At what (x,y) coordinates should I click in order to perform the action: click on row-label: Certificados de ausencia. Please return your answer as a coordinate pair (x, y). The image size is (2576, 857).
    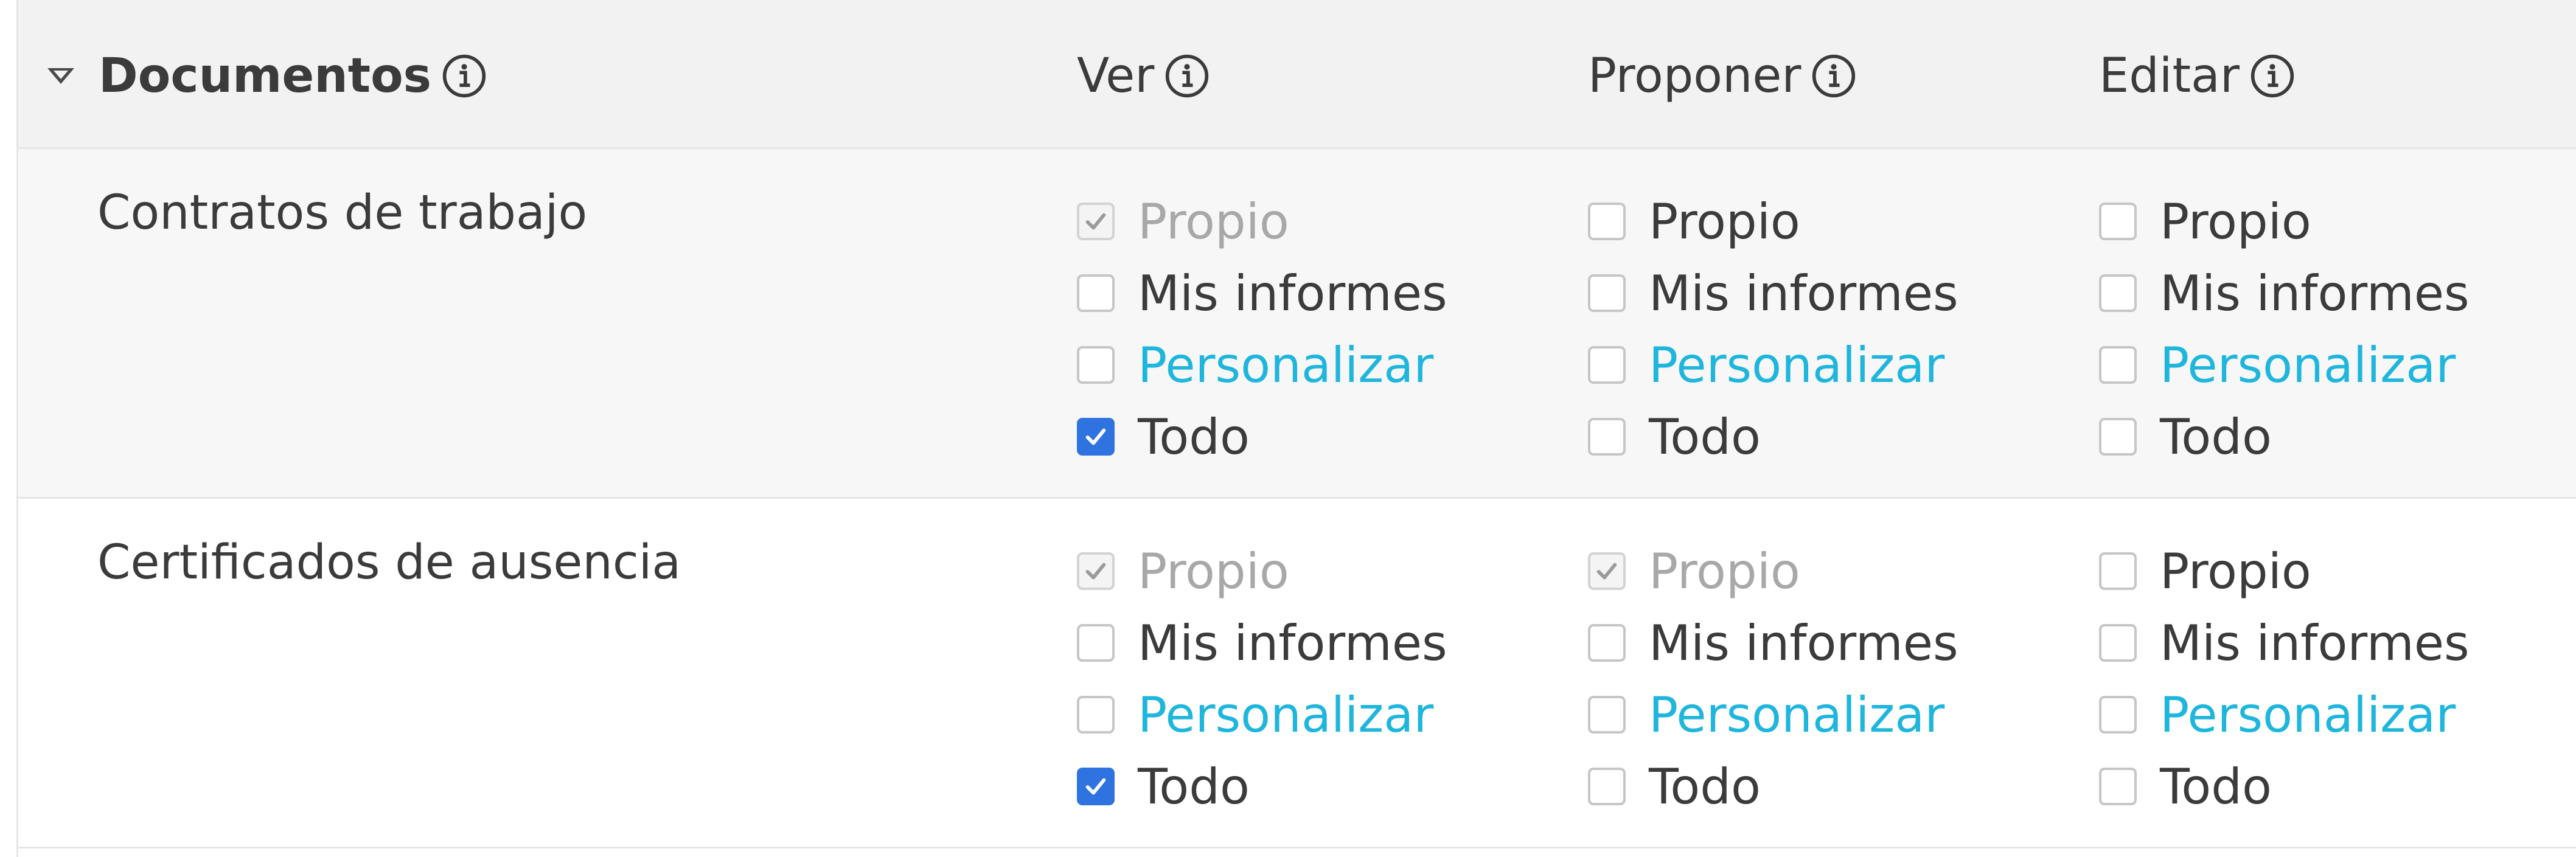
    Looking at the image, I should click on (389, 562).